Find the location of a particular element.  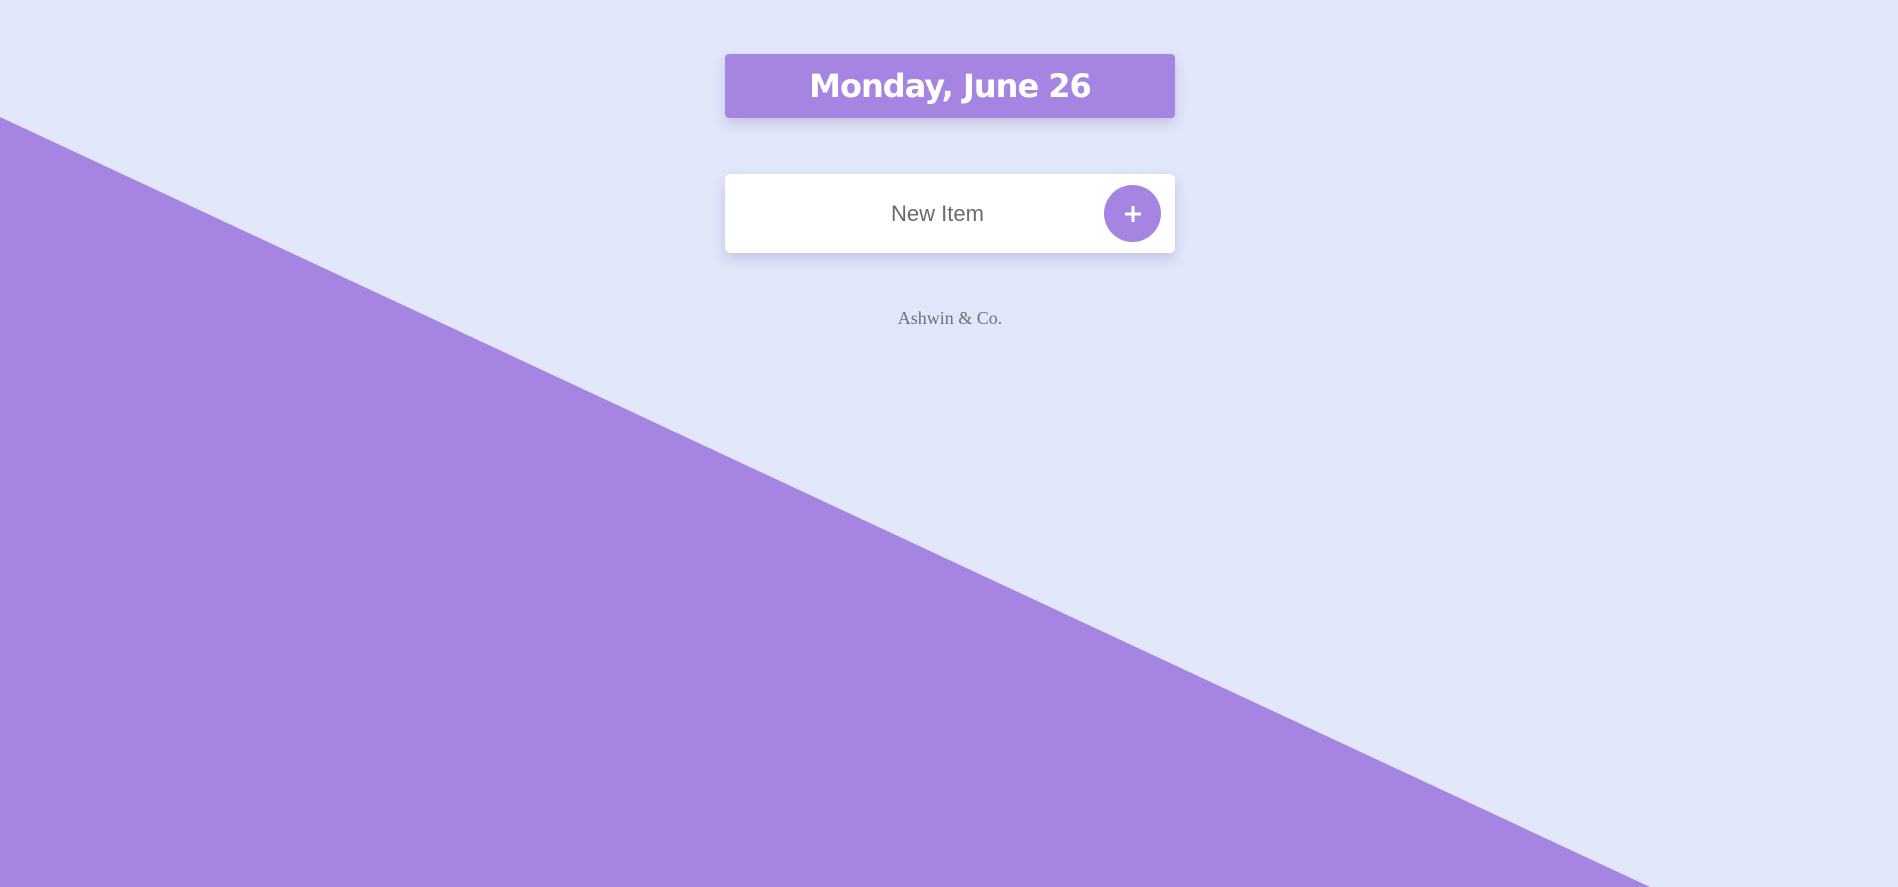

footer-credit: Ashwin & Co. is located at coordinates (950, 318).